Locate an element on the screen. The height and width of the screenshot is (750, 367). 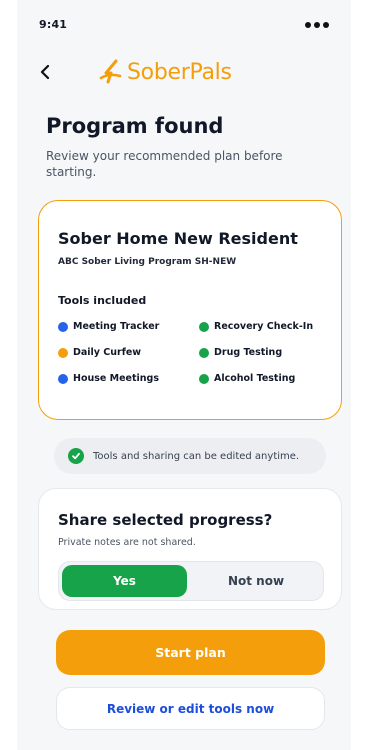
tool-item-drug-testing: Drug Testing is located at coordinates (240, 352).